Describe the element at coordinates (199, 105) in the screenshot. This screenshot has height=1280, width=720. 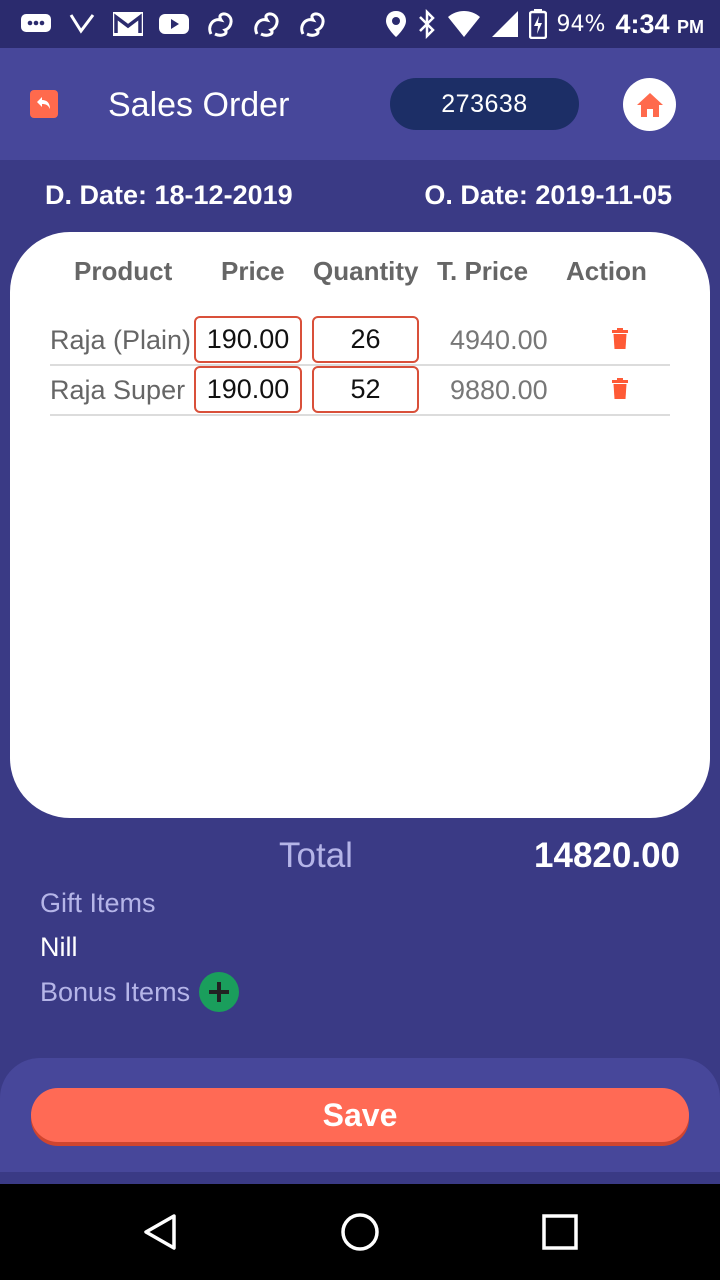
I see `page-title: Sales Order` at that location.